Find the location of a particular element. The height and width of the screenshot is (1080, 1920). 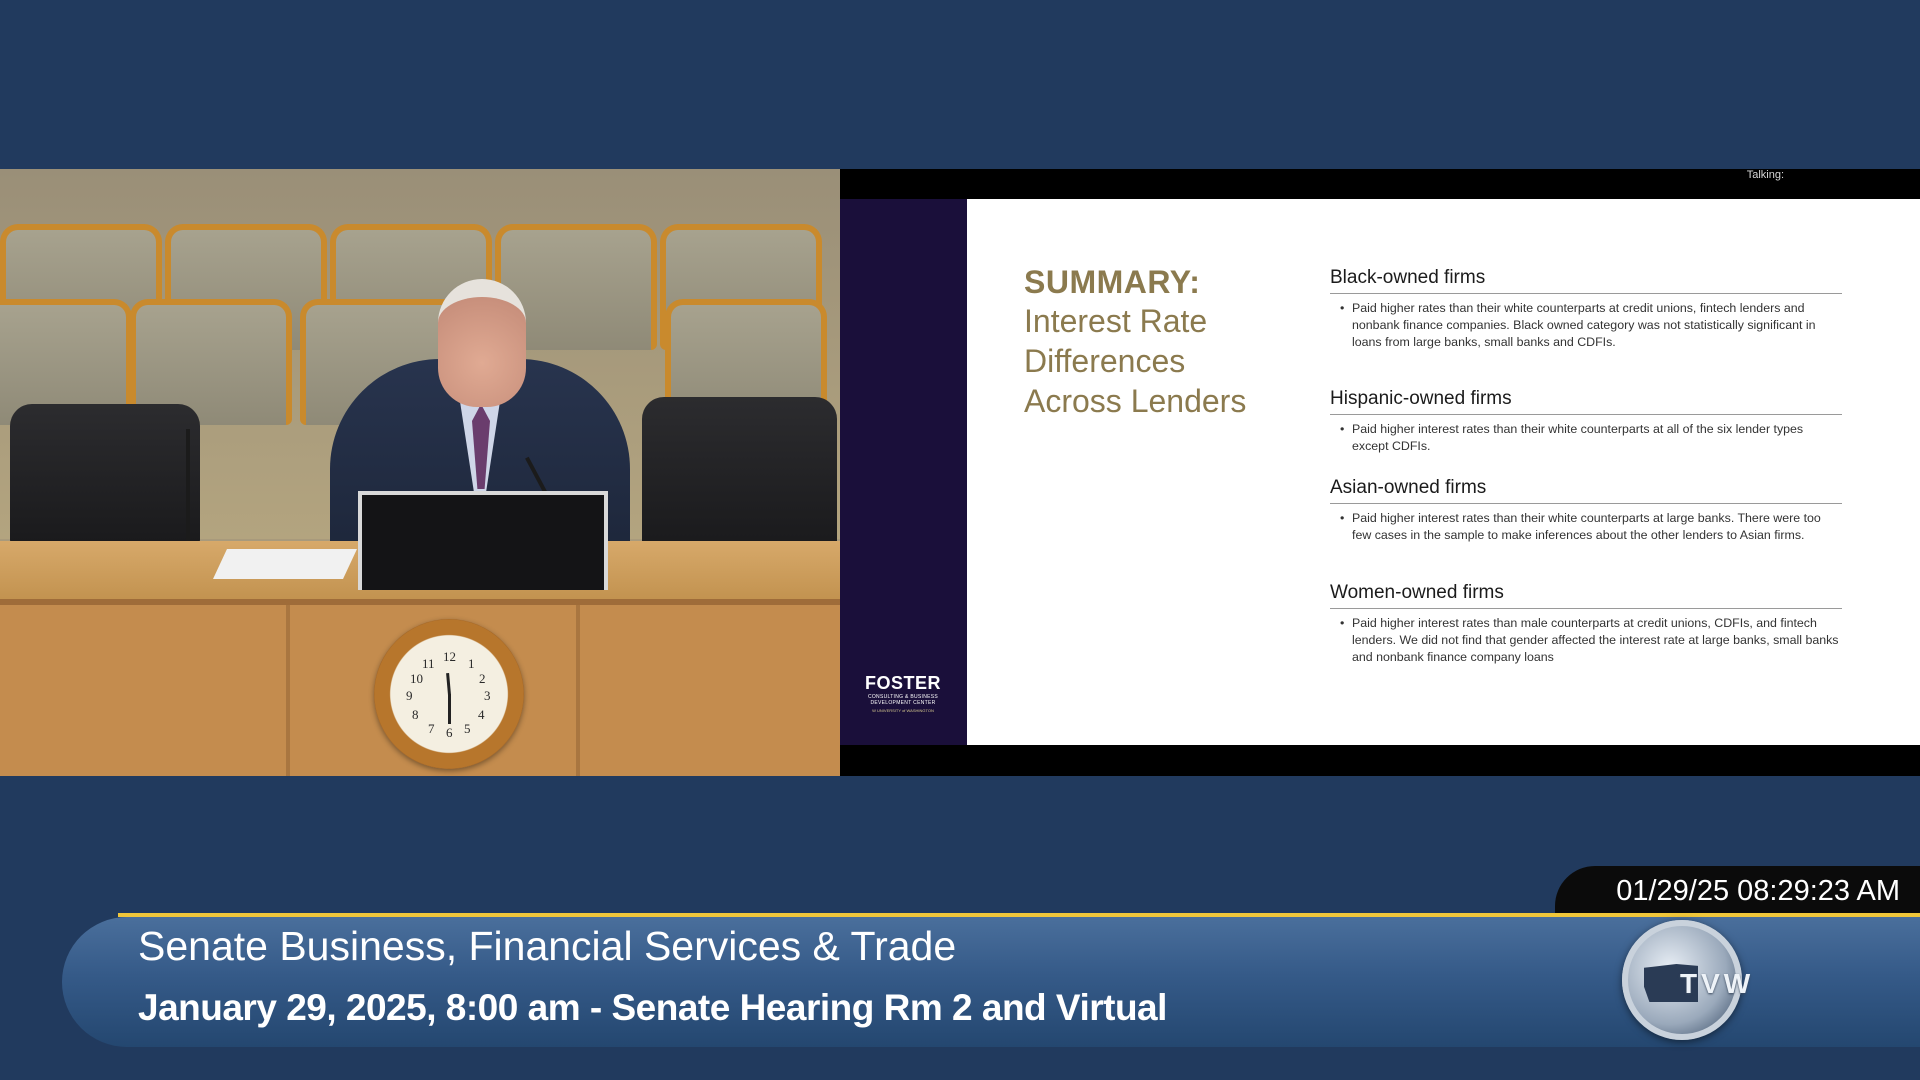

section-heading: Women-owned firms is located at coordinates (1586, 595).